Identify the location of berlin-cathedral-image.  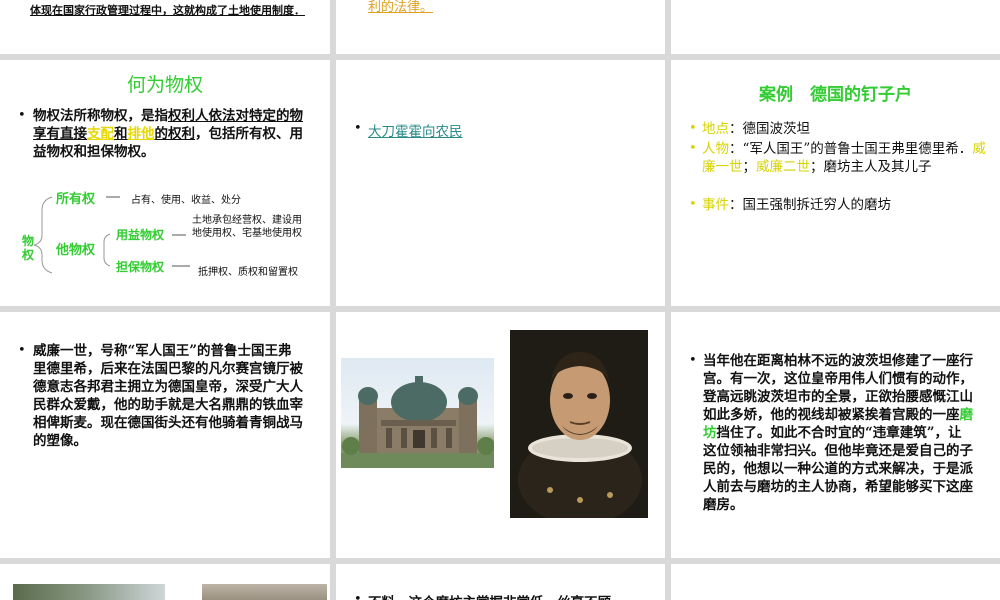
(417, 413).